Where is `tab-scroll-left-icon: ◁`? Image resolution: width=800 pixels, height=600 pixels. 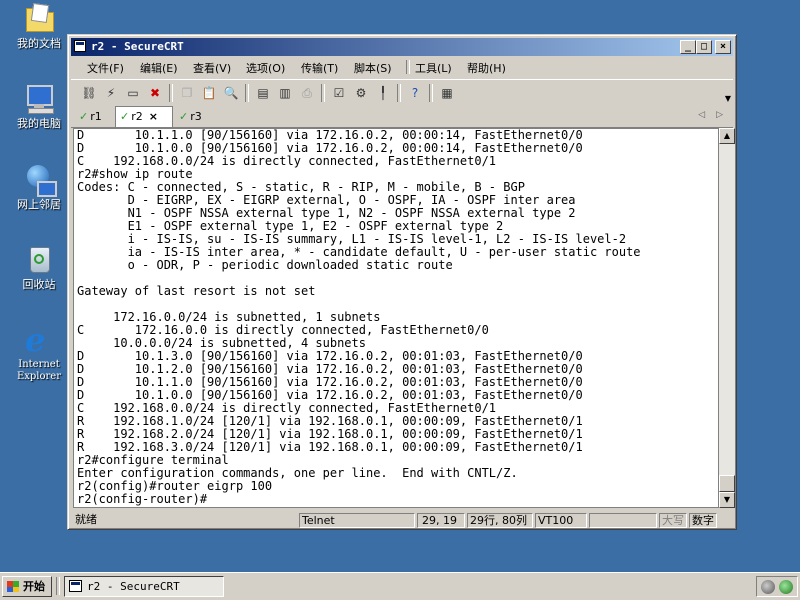
tab-scroll-left-icon: ◁ is located at coordinates (701, 115).